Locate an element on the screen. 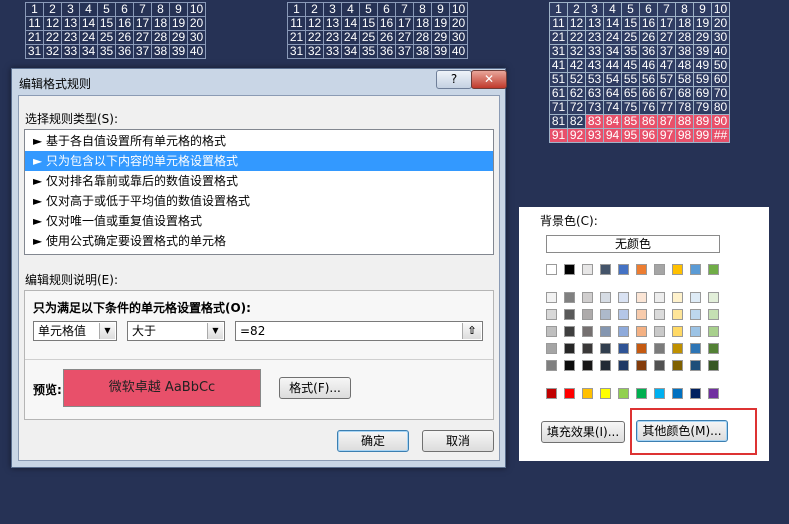 This screenshot has height=524, width=789. grid-cell: 22 is located at coordinates (52, 37).